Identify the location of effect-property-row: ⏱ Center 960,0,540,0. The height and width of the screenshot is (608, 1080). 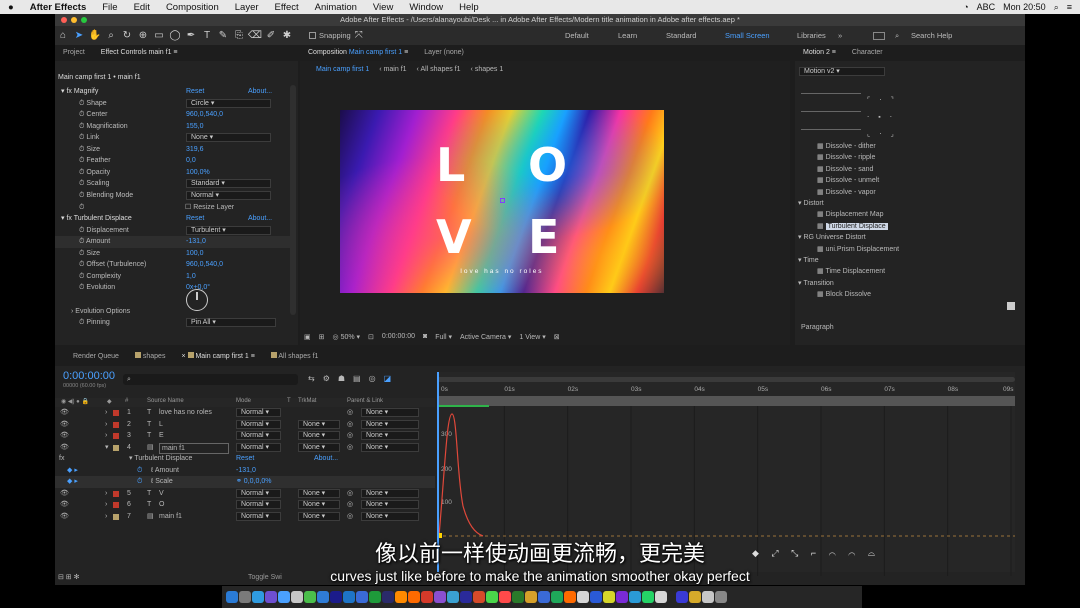
(174, 115).